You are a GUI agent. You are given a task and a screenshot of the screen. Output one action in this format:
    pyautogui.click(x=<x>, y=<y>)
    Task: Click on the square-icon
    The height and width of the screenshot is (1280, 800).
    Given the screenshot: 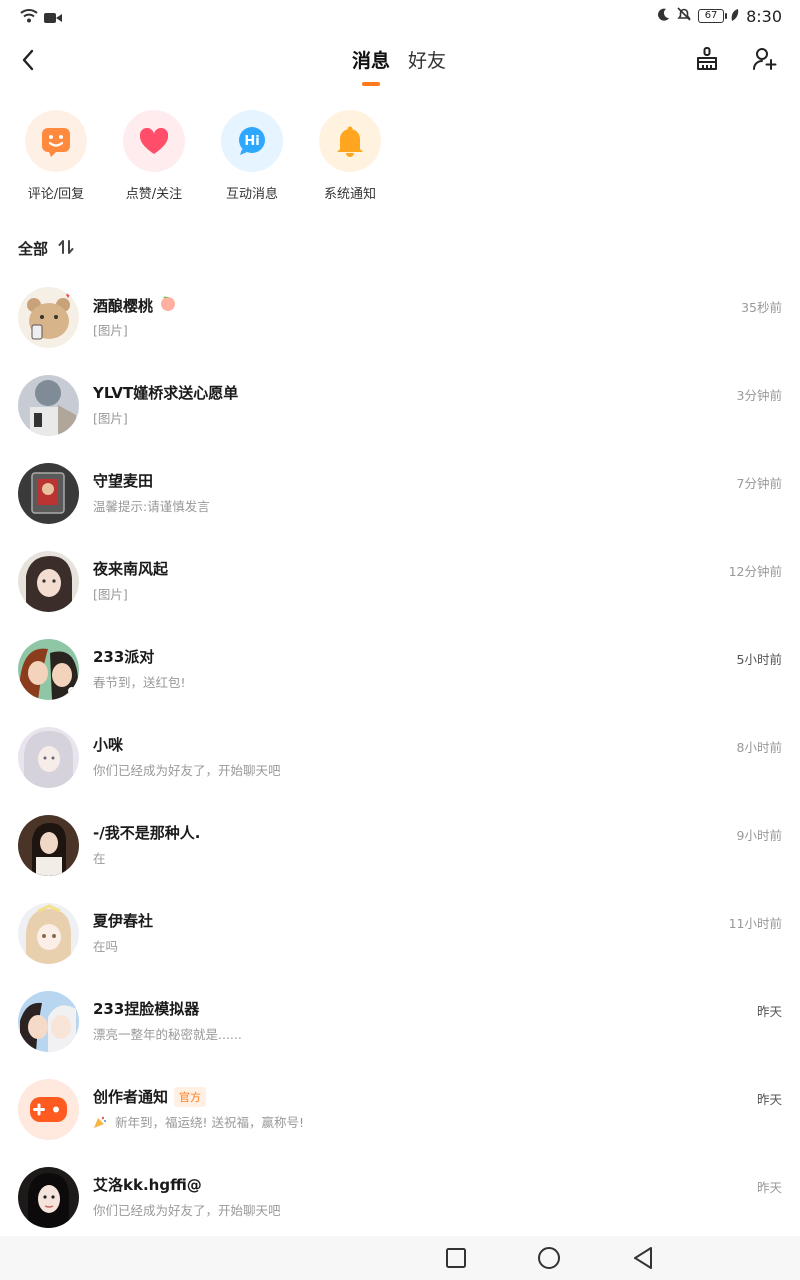 What is the action you would take?
    pyautogui.click(x=456, y=1258)
    